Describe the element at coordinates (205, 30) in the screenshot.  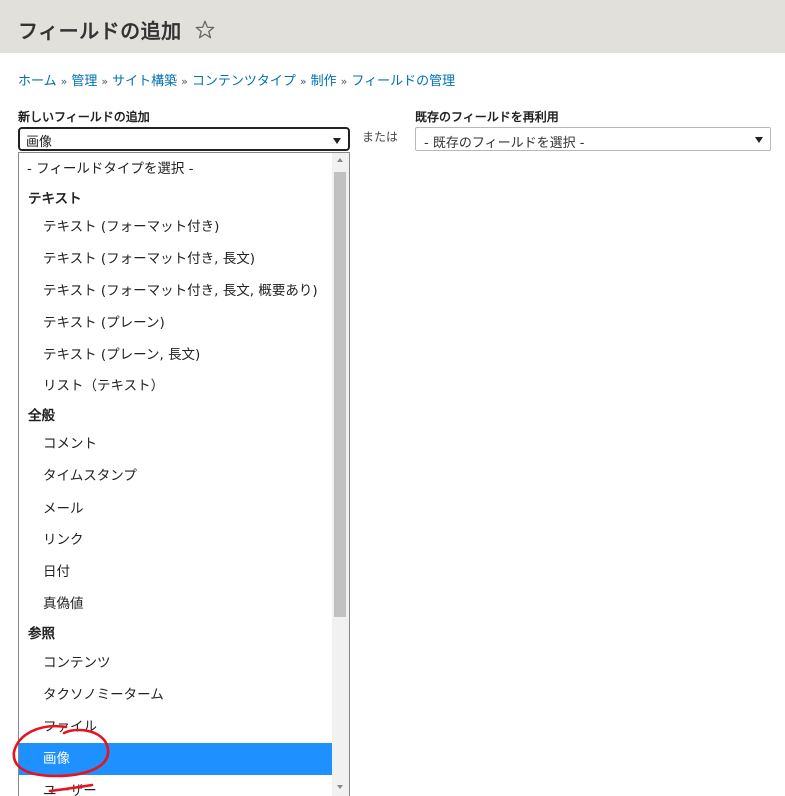
I see `star-icon` at that location.